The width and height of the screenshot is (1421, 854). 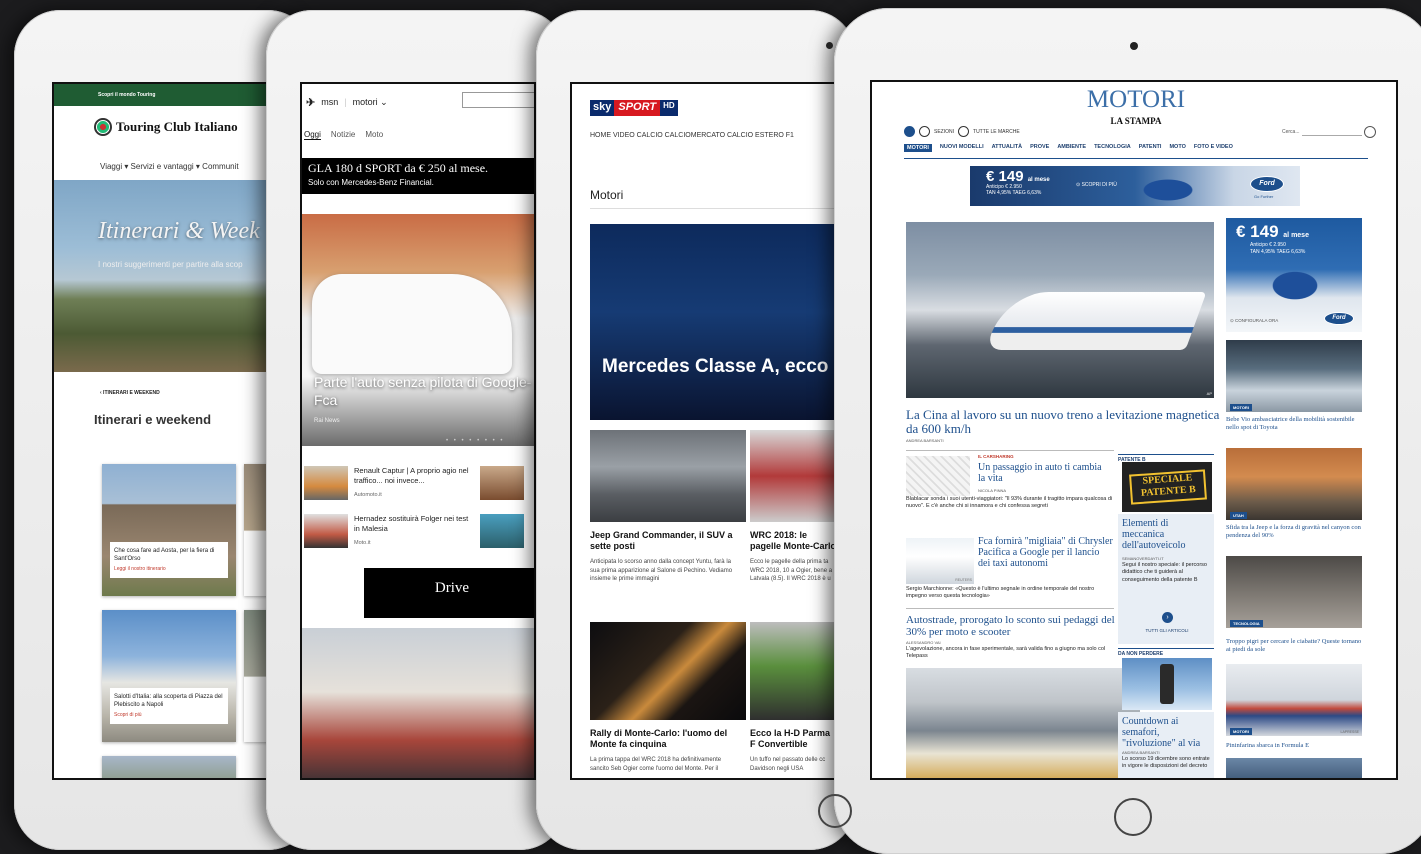 What do you see at coordinates (835, 811) in the screenshot?
I see `home-button-tablet3` at bounding box center [835, 811].